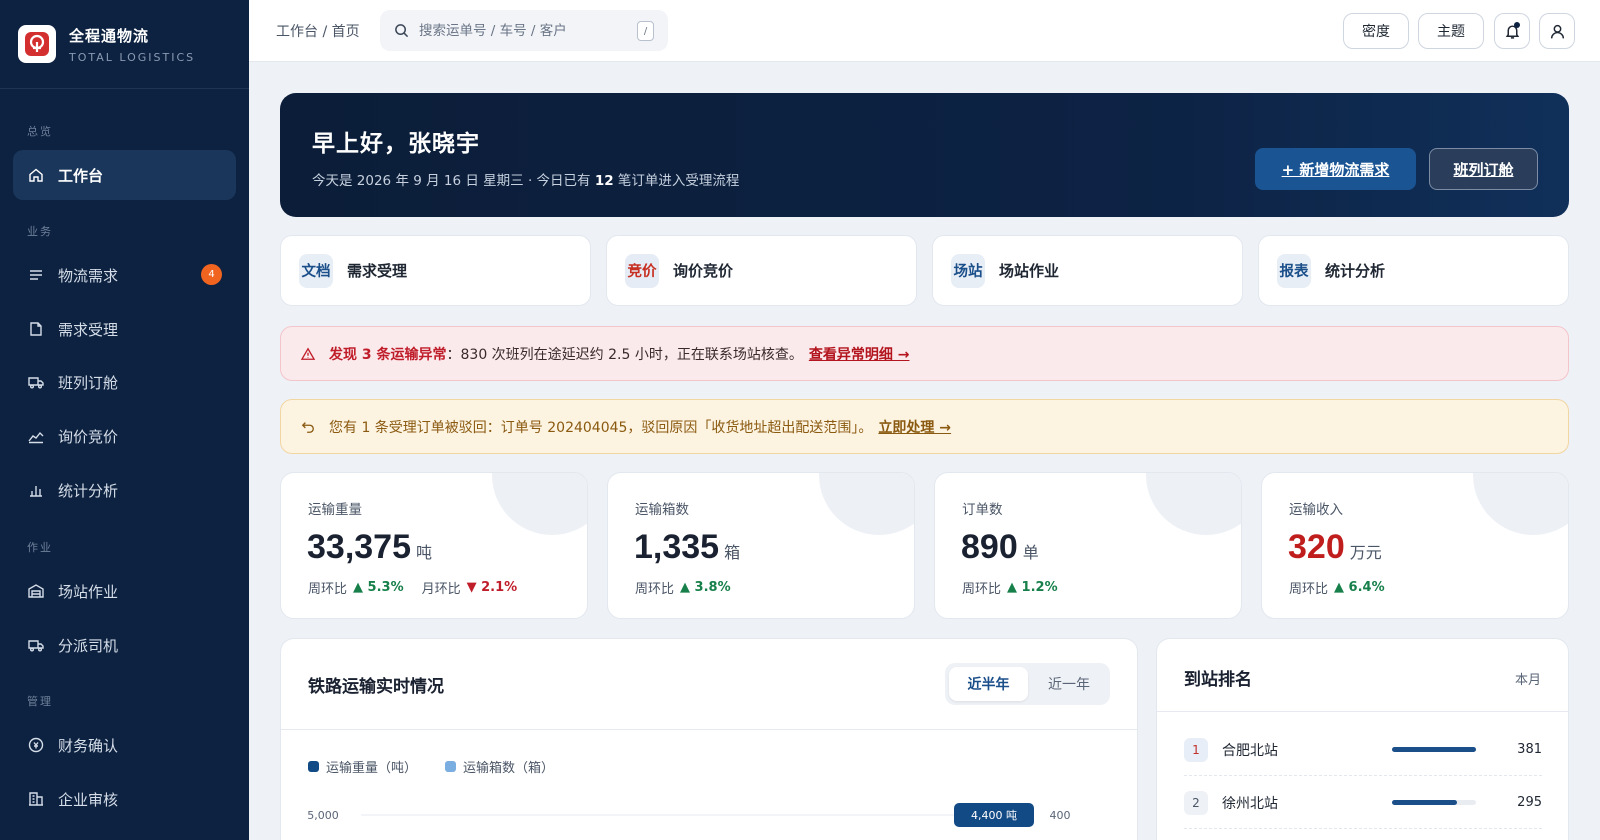  What do you see at coordinates (1365, 552) in the screenshot?
I see `stat-unit: 万元` at bounding box center [1365, 552].